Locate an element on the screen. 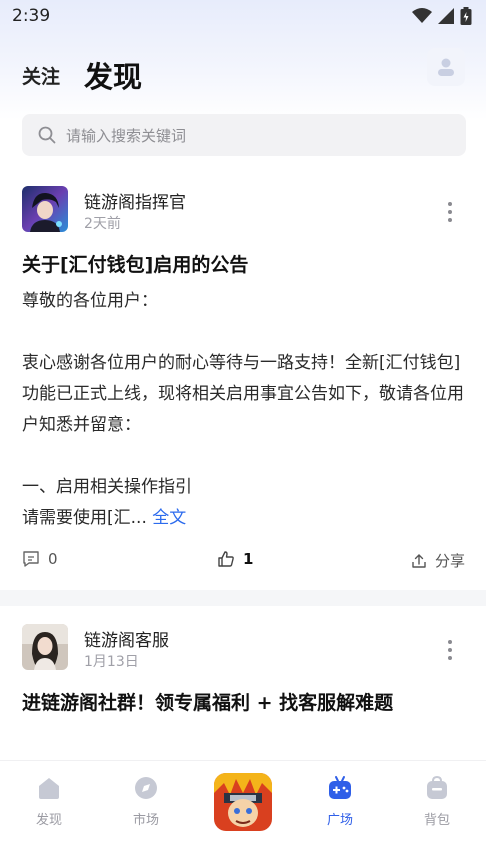 This screenshot has width=486, height=864. like-button: 1 is located at coordinates (235, 559).